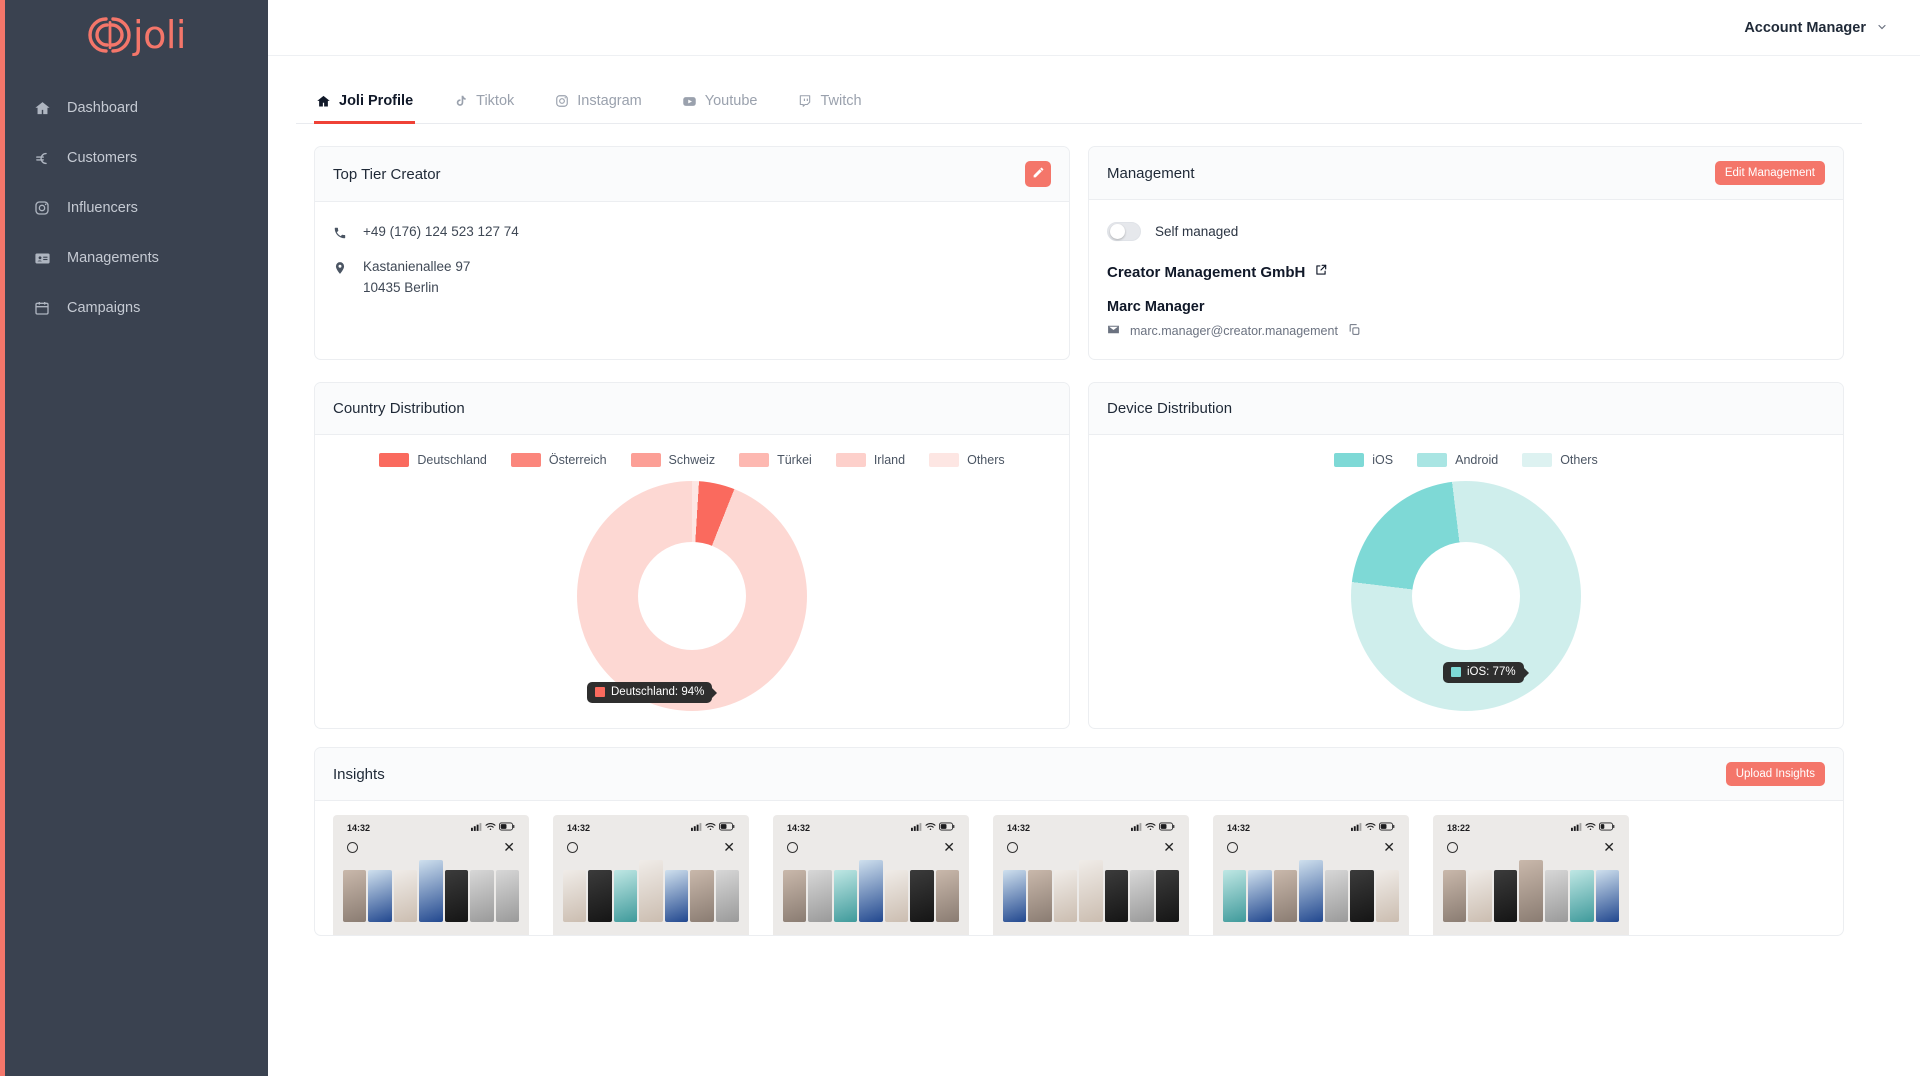  What do you see at coordinates (1466, 409) in the screenshot?
I see `device-card-header: Device Distribution` at bounding box center [1466, 409].